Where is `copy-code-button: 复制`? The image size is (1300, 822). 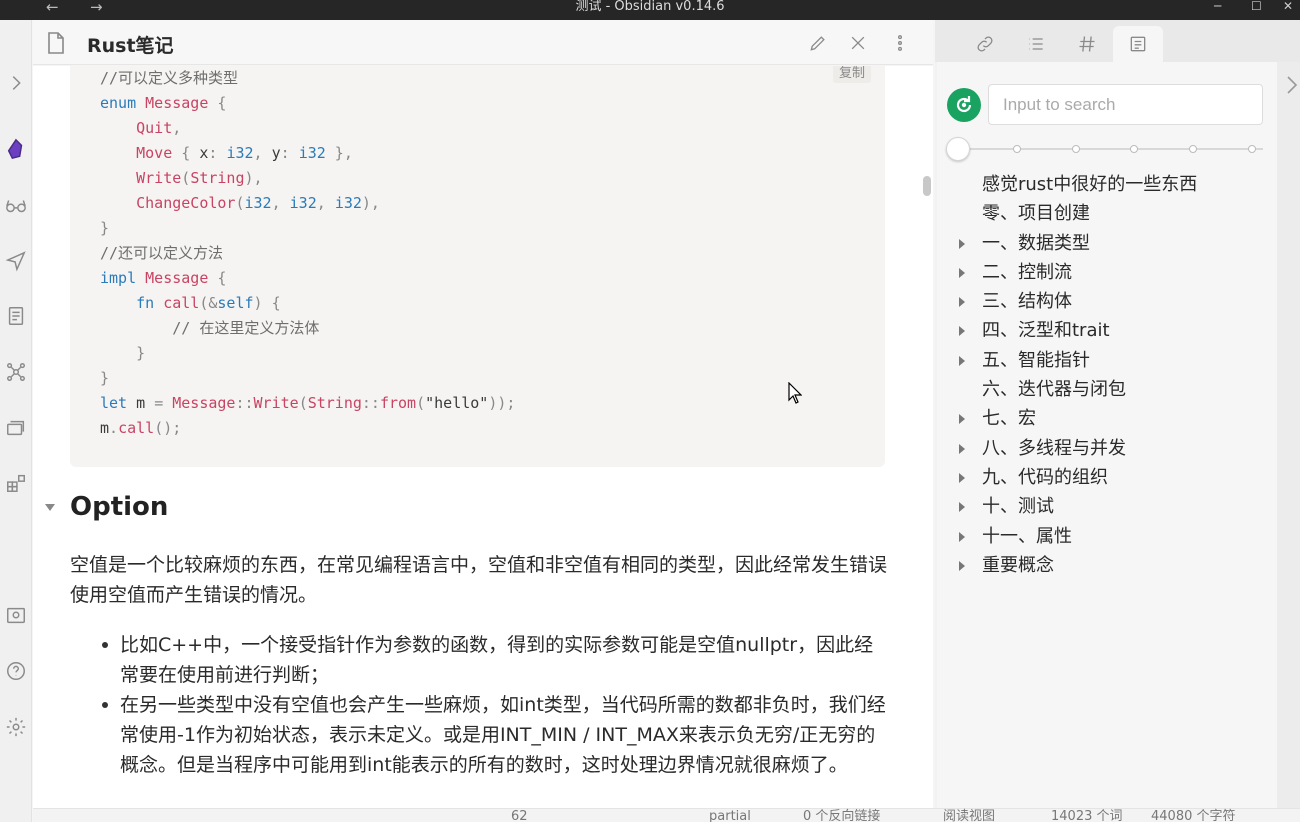
copy-code-button: 复制 is located at coordinates (851, 74).